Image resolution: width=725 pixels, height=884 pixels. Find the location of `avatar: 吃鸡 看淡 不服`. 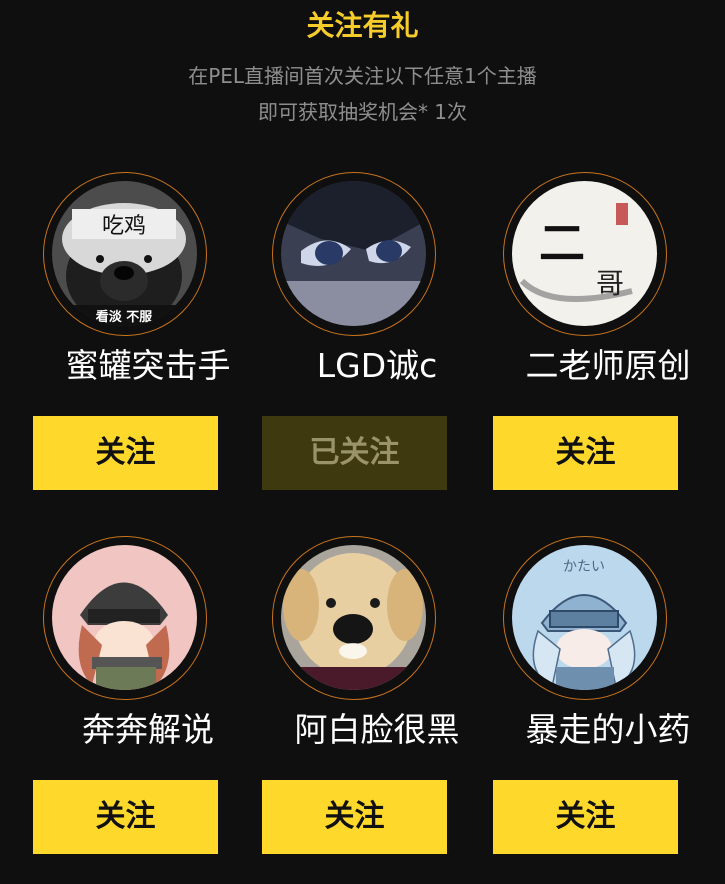

avatar: 吃鸡 看淡 不服 is located at coordinates (124, 253).